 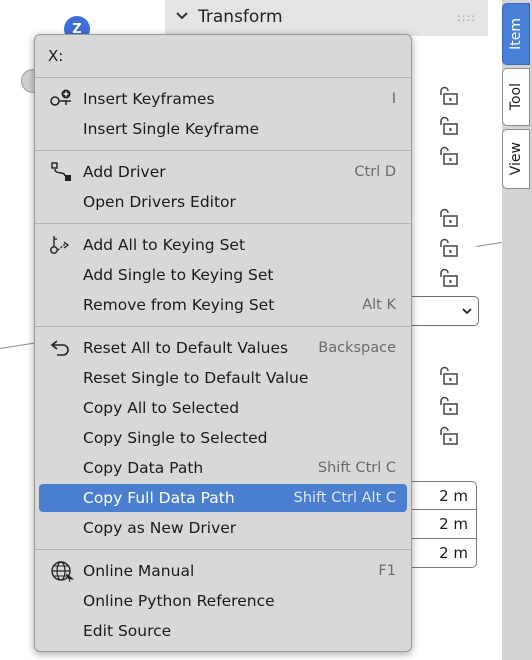 I want to click on menu-item-online-manual: Online Manual F1, so click(x=223, y=571).